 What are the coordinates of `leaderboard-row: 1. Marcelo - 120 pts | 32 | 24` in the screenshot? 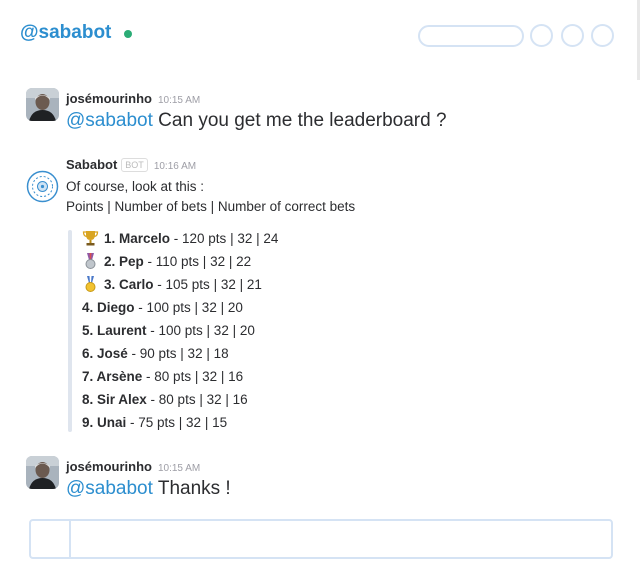 It's located at (180, 238).